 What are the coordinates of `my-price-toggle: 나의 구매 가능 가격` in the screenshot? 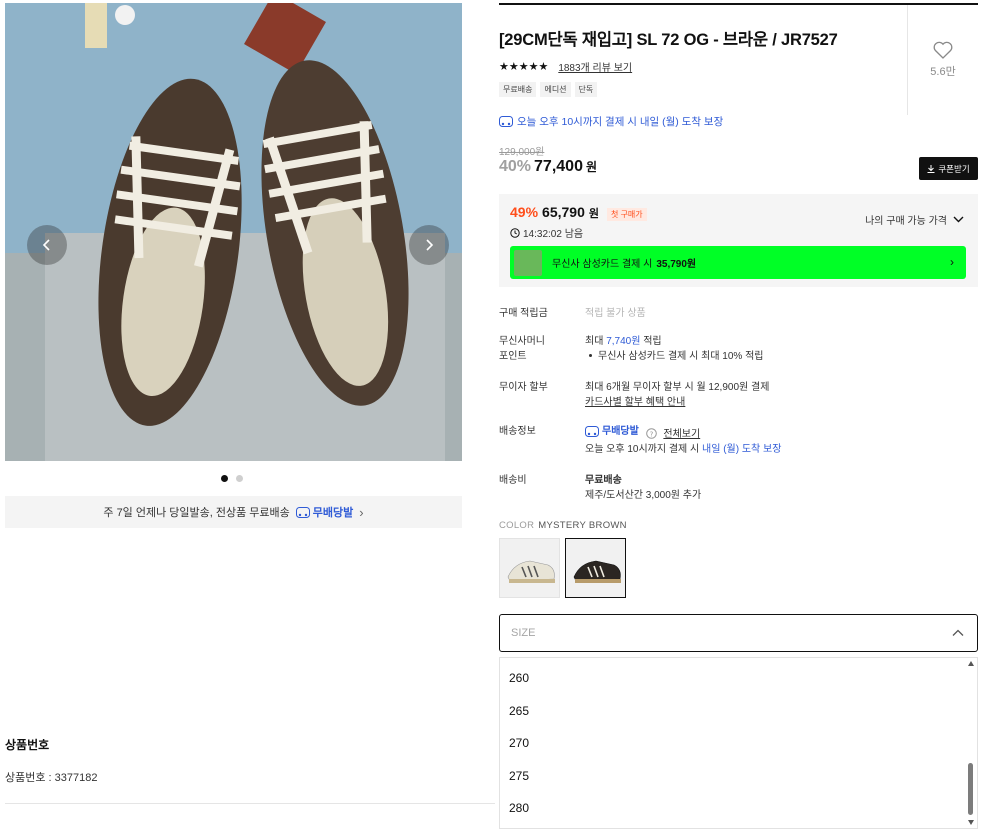 It's located at (914, 219).